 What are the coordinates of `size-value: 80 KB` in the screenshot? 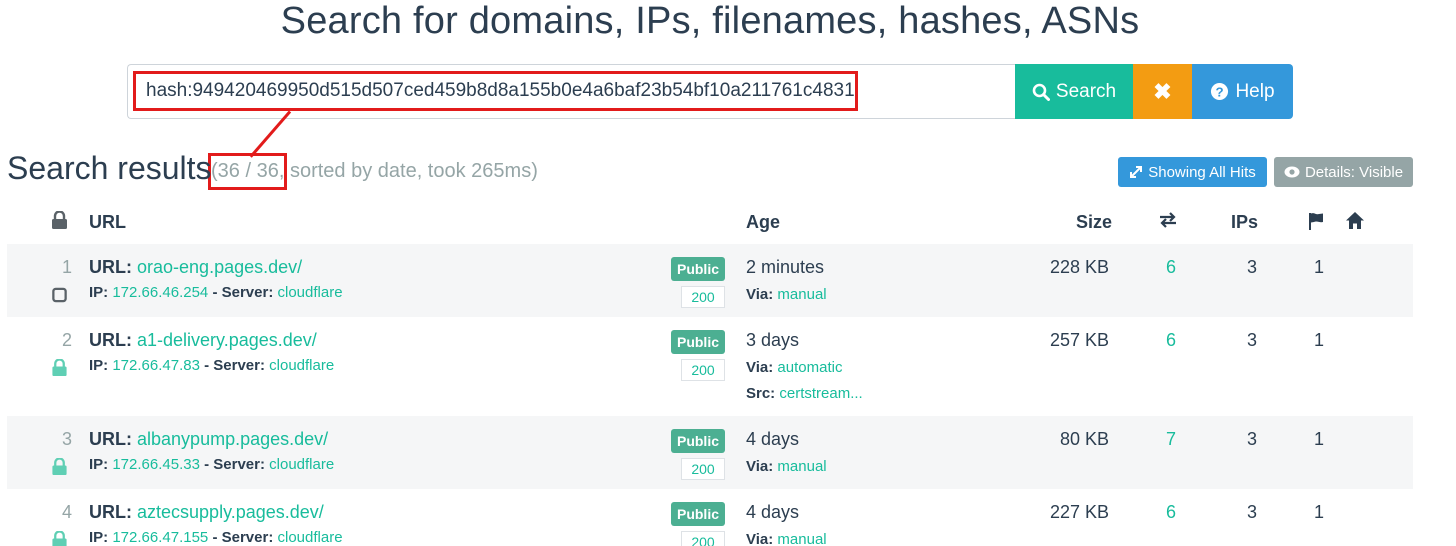 It's located at (1084, 439).